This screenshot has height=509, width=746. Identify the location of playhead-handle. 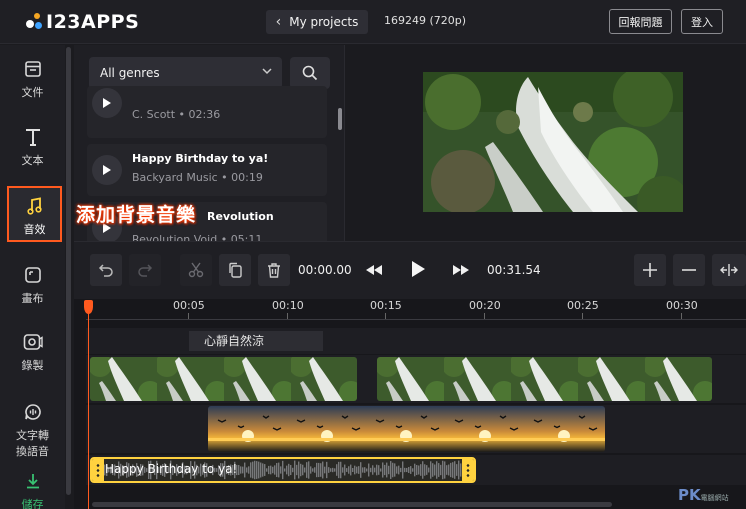
(88, 307).